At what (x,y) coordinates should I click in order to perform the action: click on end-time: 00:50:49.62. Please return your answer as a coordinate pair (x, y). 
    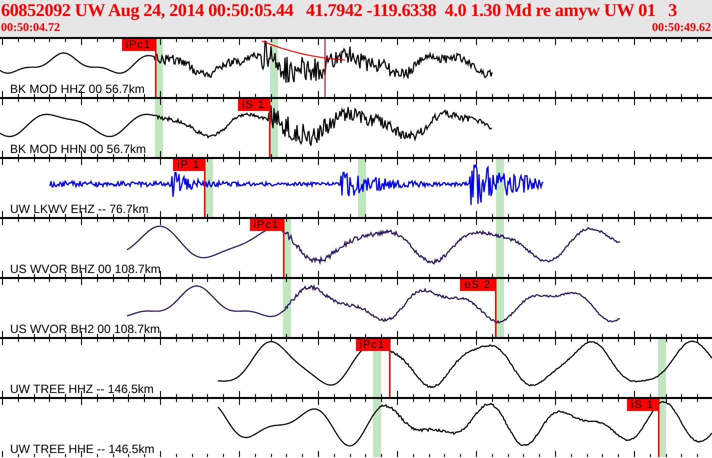
    Looking at the image, I should click on (681, 27).